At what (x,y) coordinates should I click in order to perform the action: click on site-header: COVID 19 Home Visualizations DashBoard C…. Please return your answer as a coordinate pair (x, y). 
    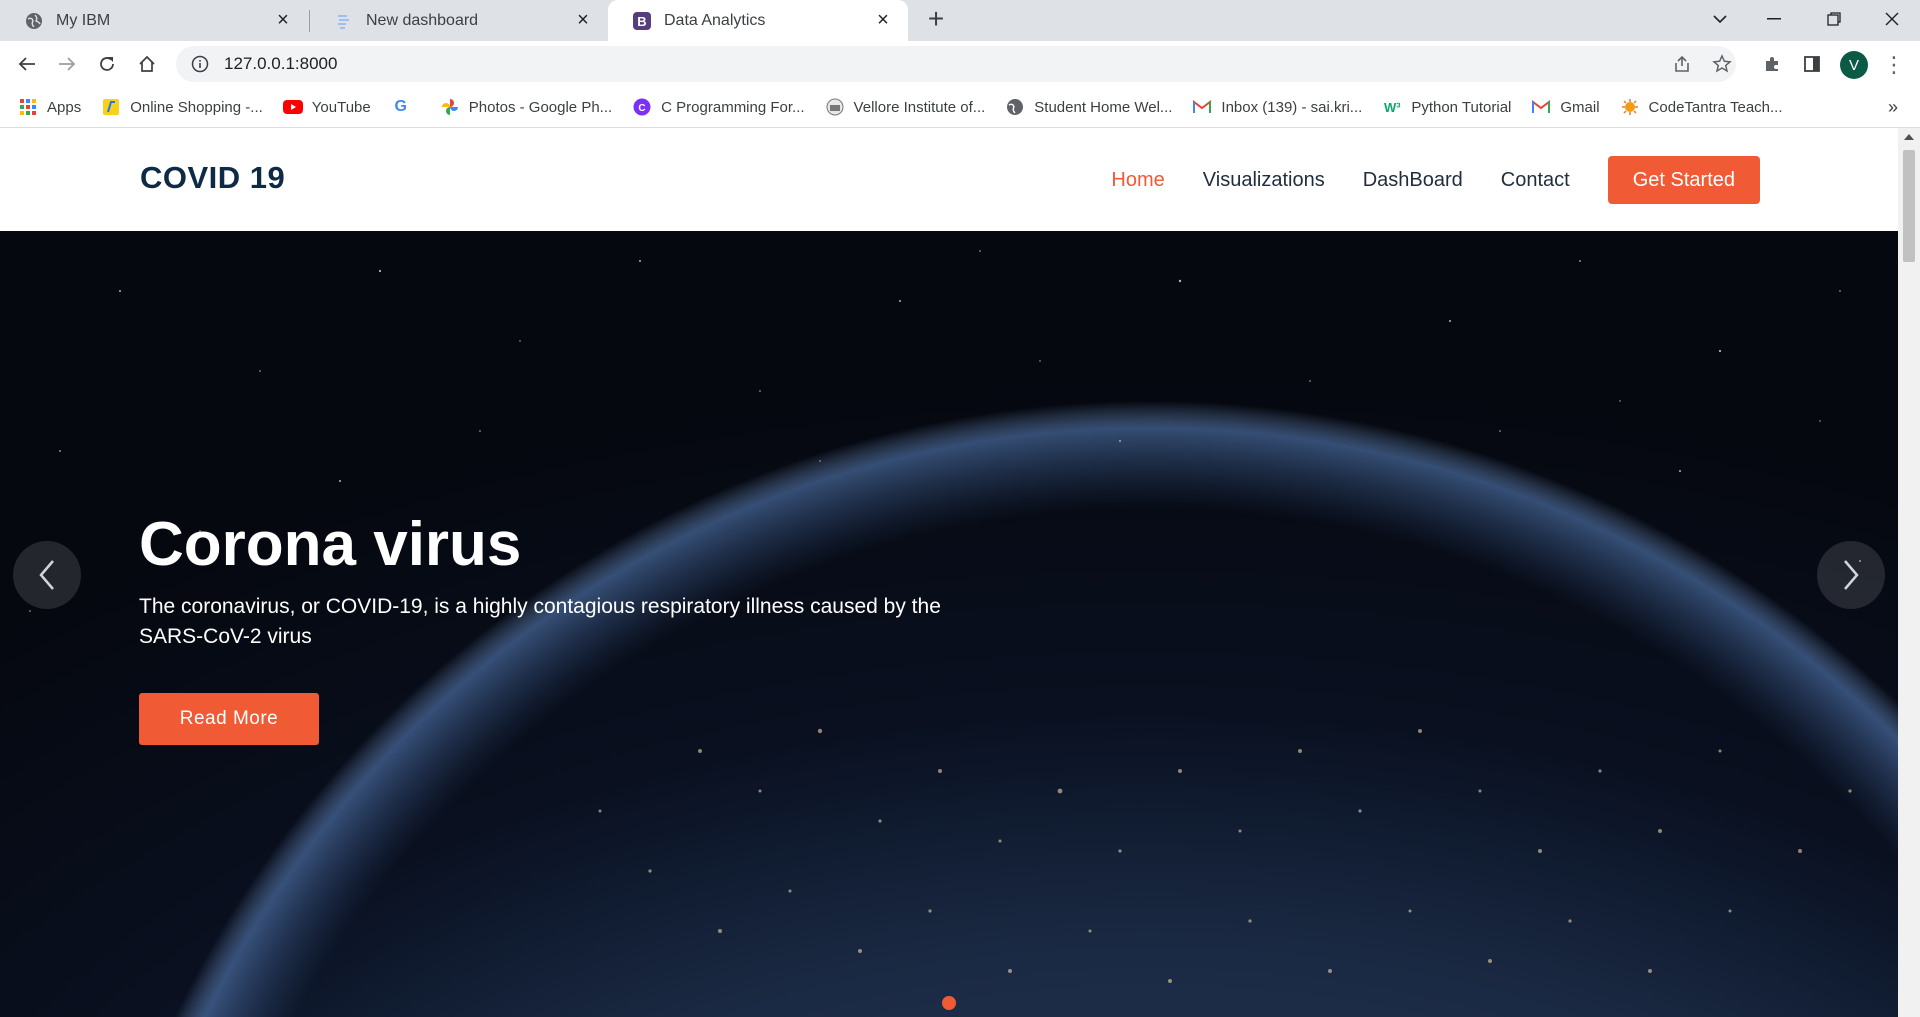
    Looking at the image, I should click on (949, 179).